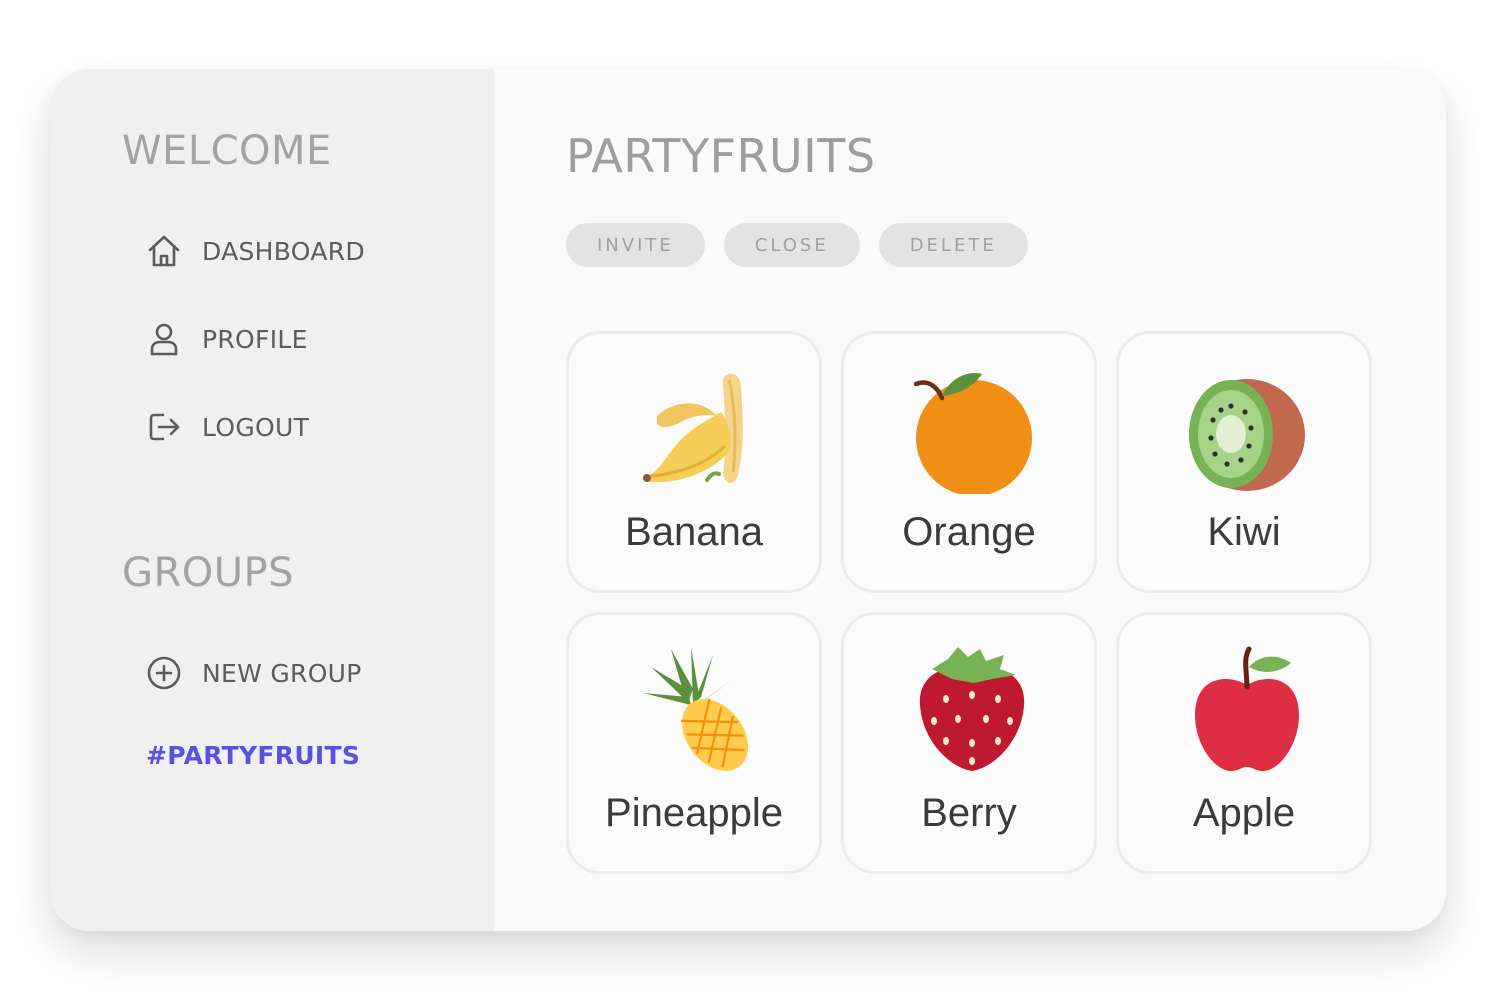  Describe the element at coordinates (791, 245) in the screenshot. I see `close-button: CLOSE` at that location.